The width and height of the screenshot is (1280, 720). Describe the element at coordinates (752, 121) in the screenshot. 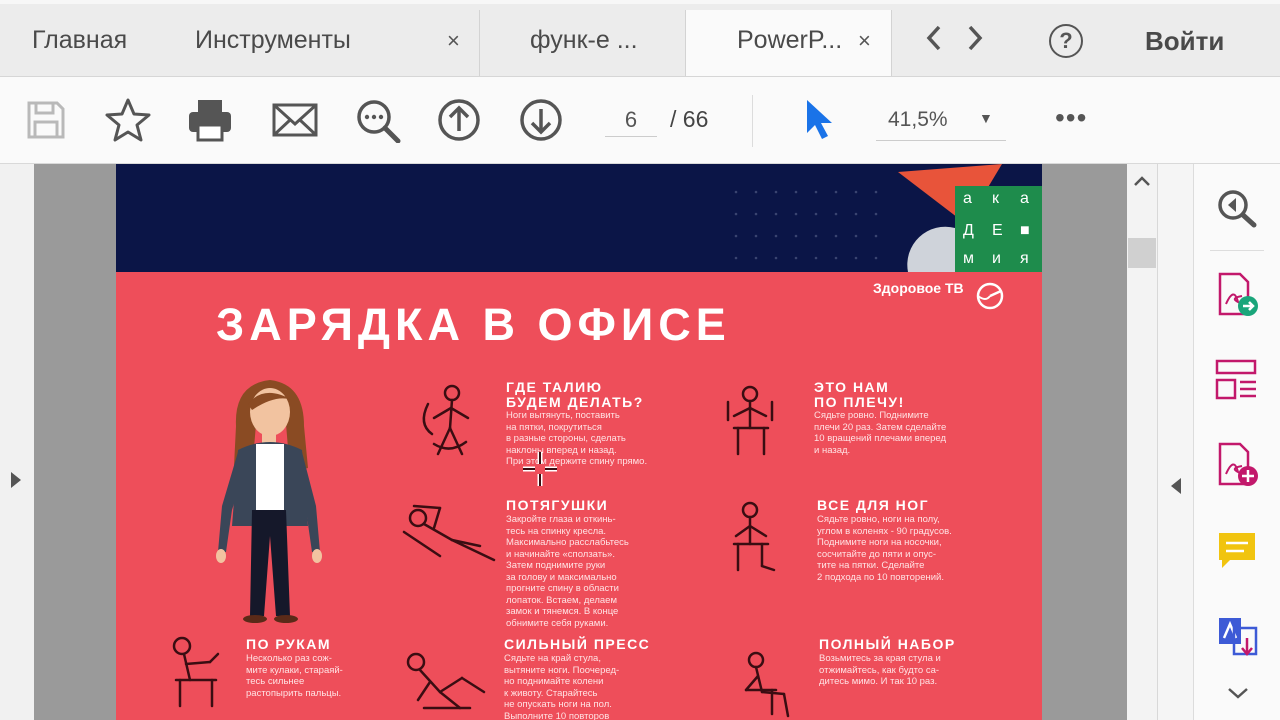

I see `toolbar-divider` at that location.